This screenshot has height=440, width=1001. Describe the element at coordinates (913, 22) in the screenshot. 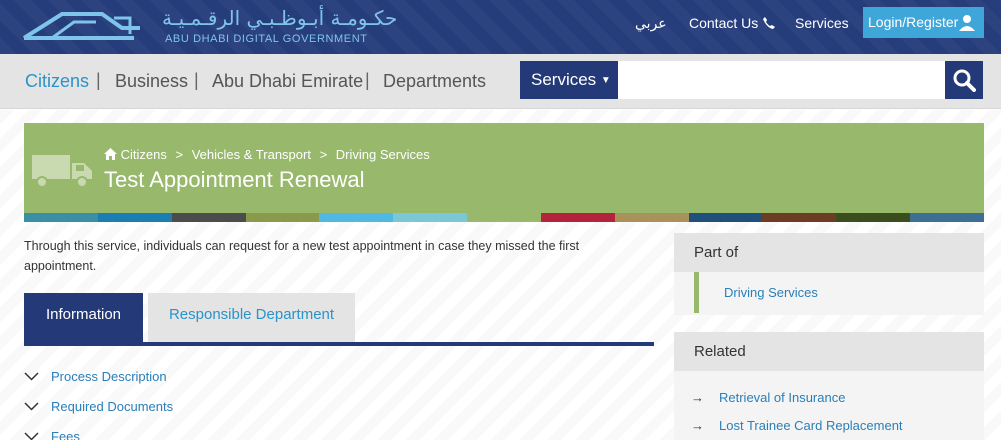

I see `login-register-label: Login/Register` at that location.